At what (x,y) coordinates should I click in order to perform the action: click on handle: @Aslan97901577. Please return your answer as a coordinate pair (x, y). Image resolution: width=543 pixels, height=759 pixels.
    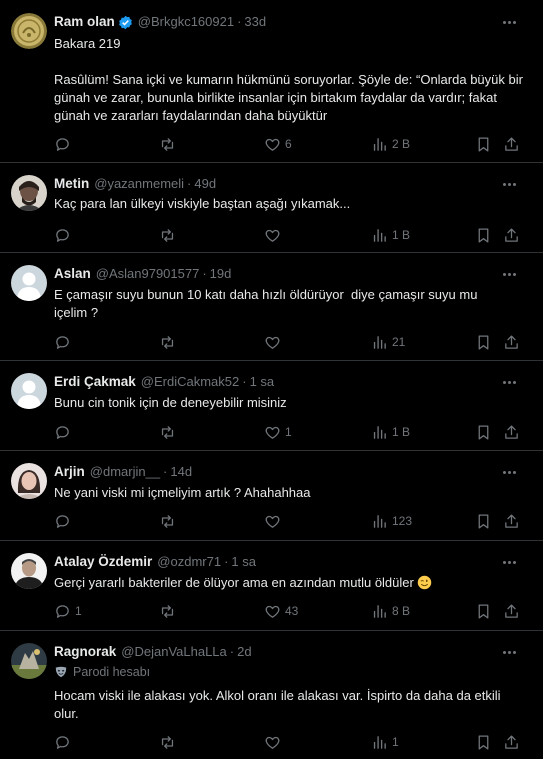
    Looking at the image, I should click on (148, 274).